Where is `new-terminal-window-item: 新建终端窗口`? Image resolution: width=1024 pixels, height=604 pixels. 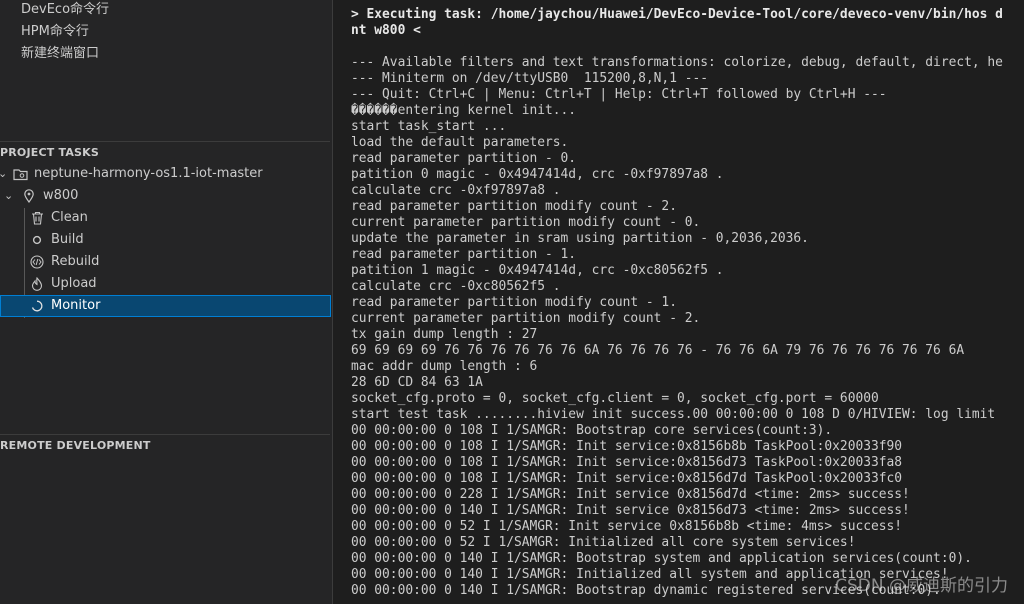 new-terminal-window-item: 新建终端窗口 is located at coordinates (60, 54).